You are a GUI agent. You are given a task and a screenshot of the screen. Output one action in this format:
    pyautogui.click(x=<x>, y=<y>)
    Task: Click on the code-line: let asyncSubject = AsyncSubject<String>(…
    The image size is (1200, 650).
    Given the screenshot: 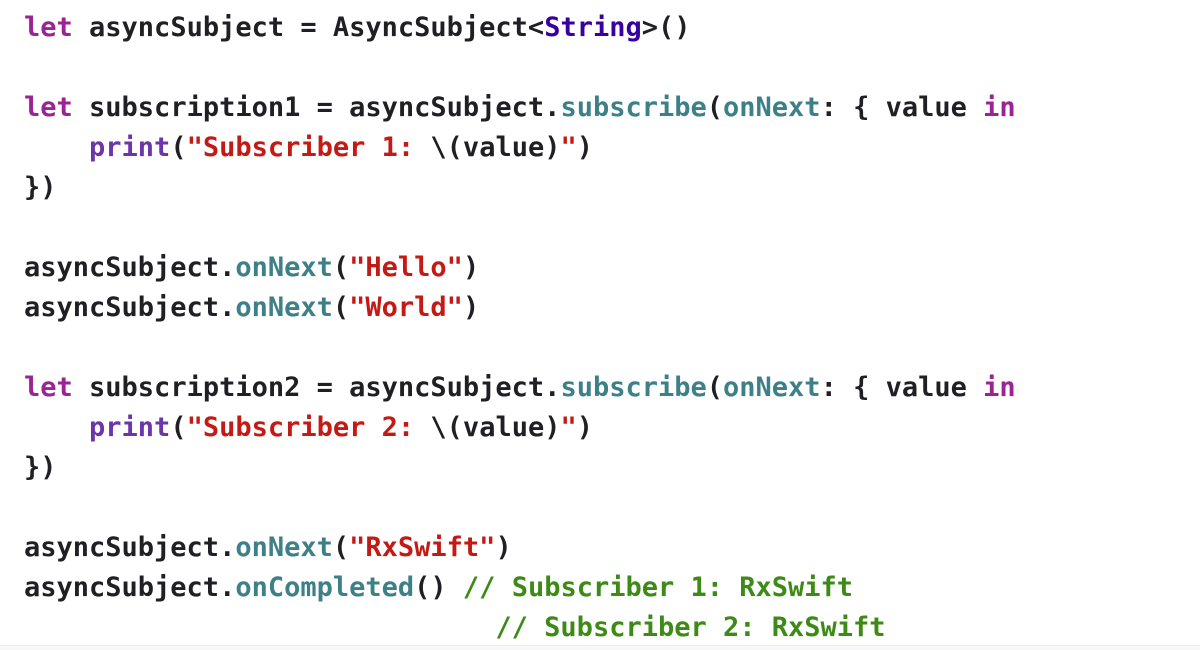 What is the action you would take?
    pyautogui.click(x=520, y=28)
    